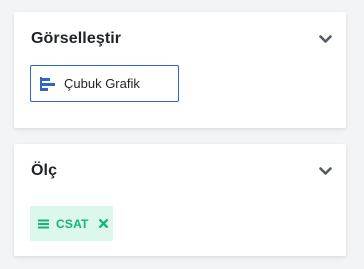 The width and height of the screenshot is (364, 269). I want to click on close-icon, so click(104, 224).